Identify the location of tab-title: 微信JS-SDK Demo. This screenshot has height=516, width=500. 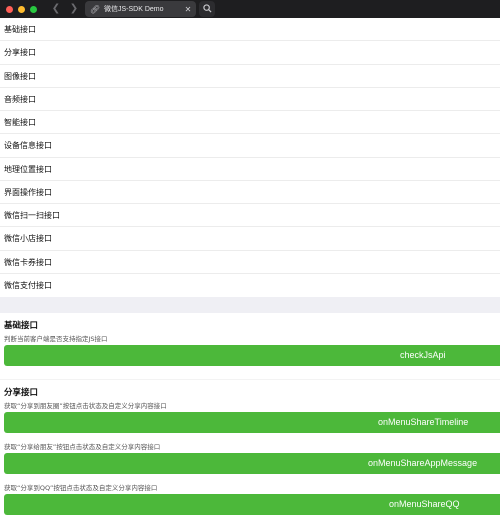
(134, 9).